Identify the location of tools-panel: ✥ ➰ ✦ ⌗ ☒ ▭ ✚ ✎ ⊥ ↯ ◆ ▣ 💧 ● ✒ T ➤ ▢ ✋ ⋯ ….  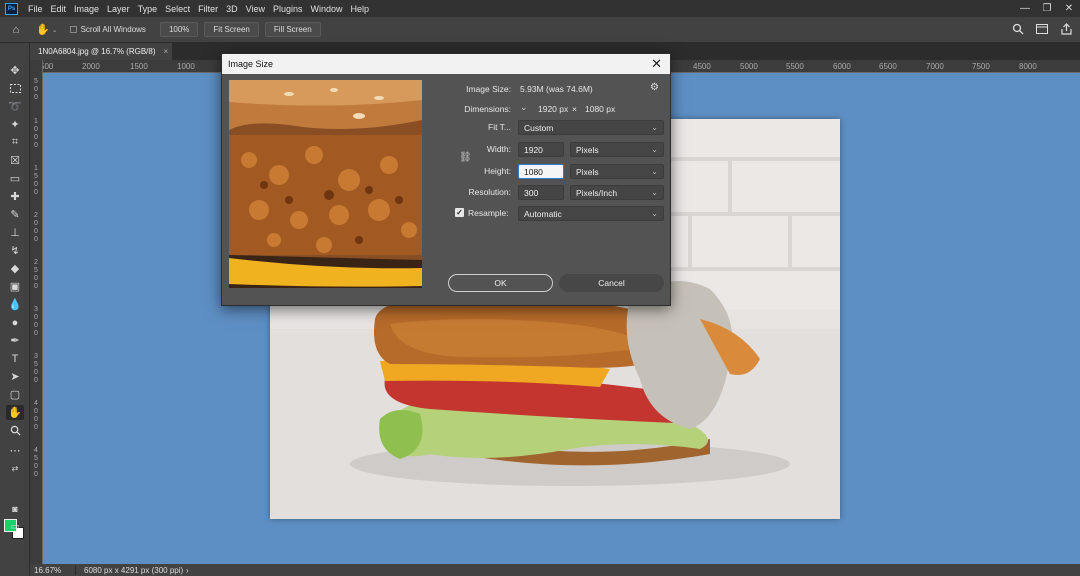
(15, 309).